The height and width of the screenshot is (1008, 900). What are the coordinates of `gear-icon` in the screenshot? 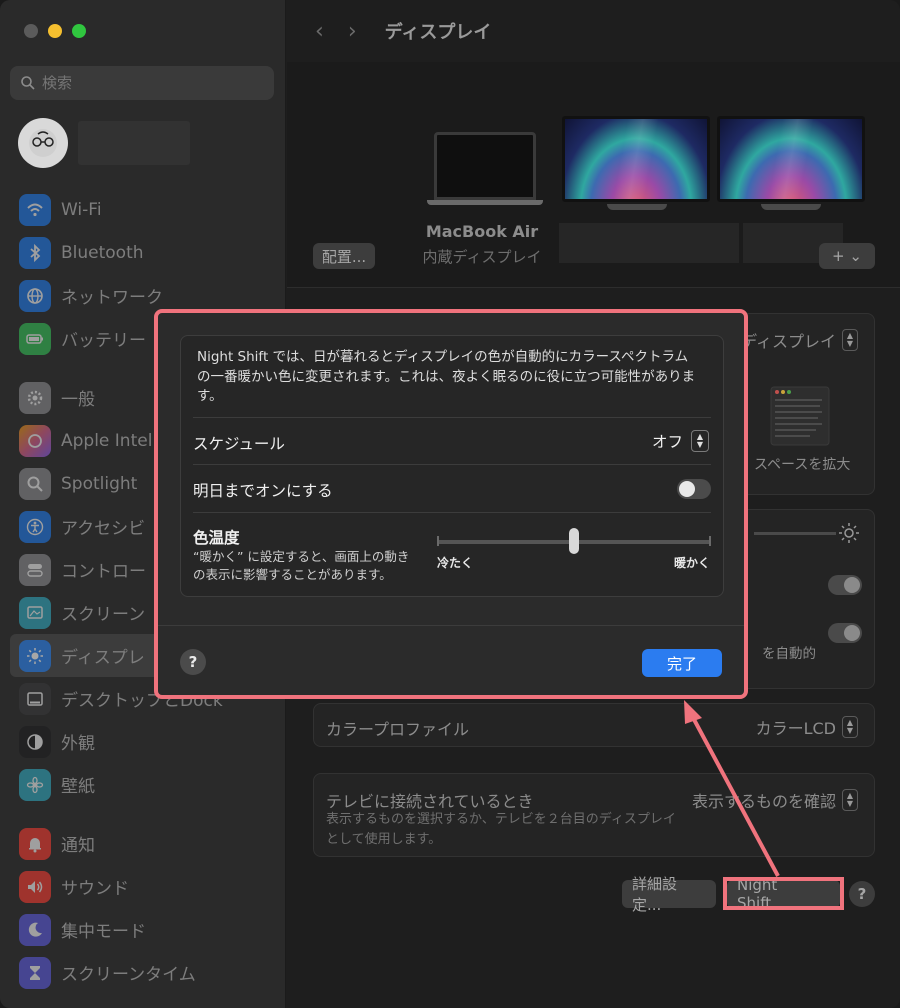 It's located at (35, 397).